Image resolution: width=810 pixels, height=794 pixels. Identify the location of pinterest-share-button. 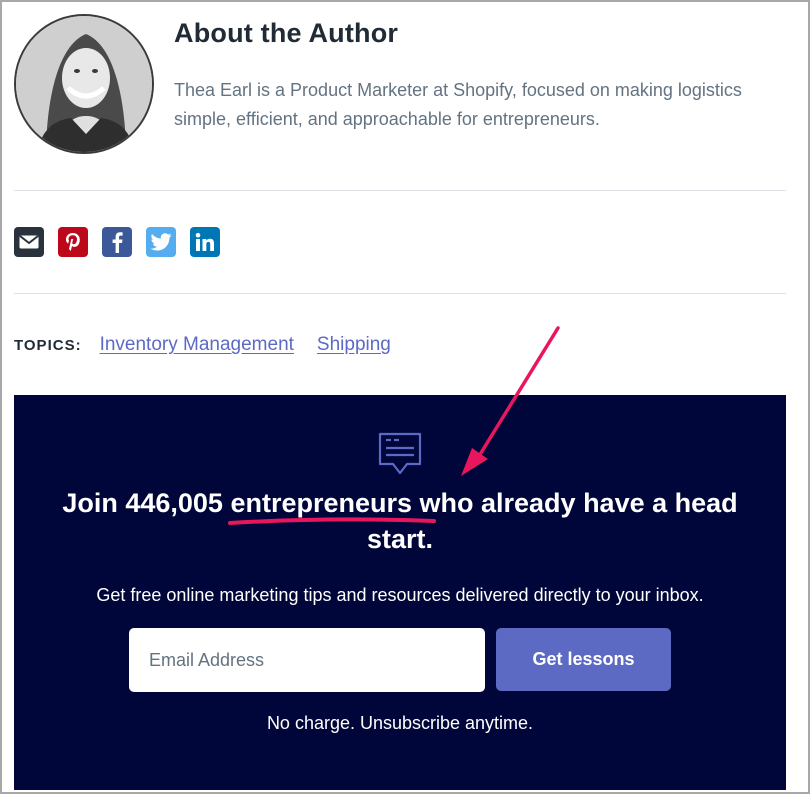
(73, 242).